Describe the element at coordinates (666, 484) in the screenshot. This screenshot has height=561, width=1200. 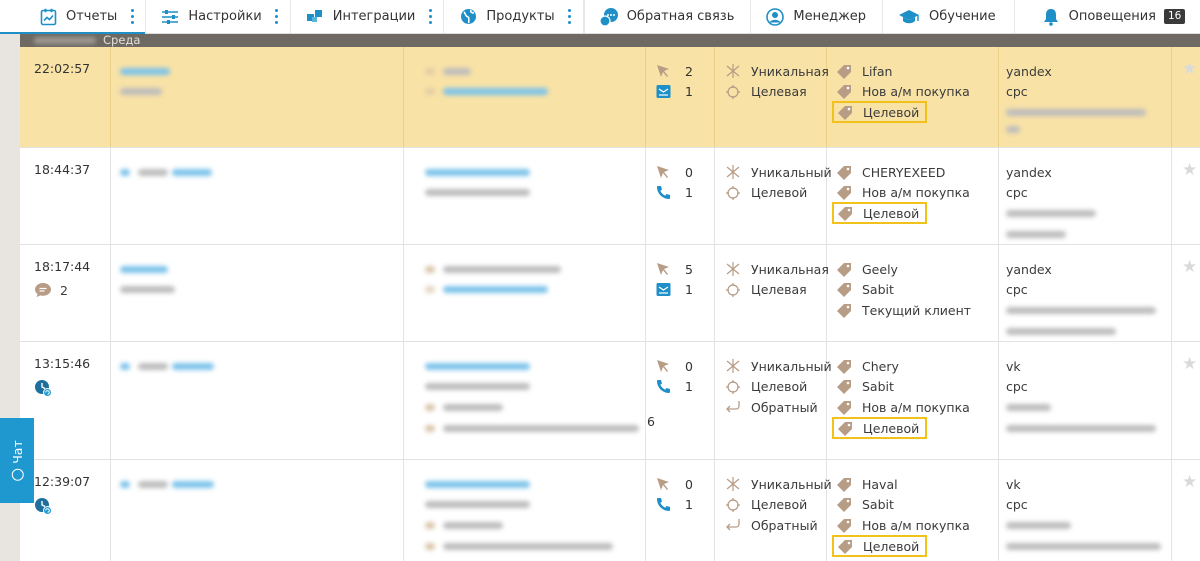
I see `cursor-icon` at that location.